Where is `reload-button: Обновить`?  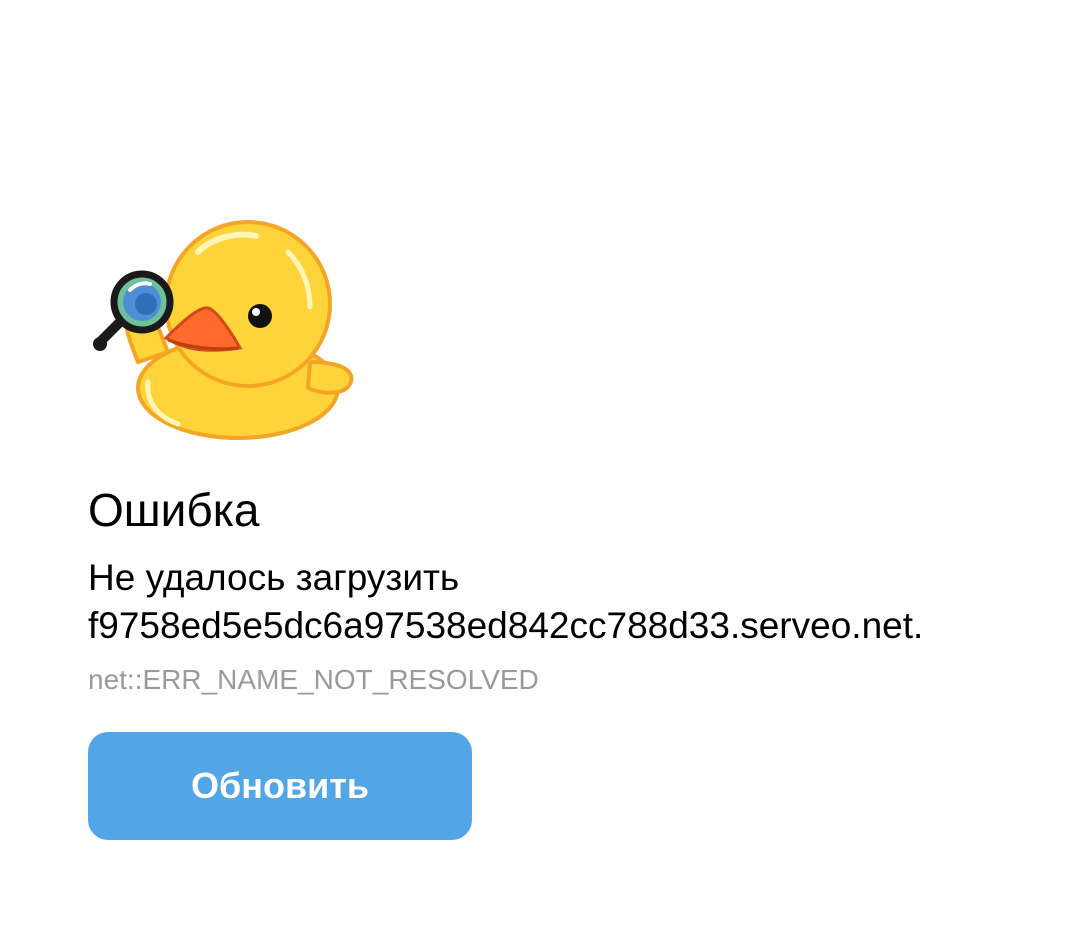
reload-button: Обновить is located at coordinates (280, 786).